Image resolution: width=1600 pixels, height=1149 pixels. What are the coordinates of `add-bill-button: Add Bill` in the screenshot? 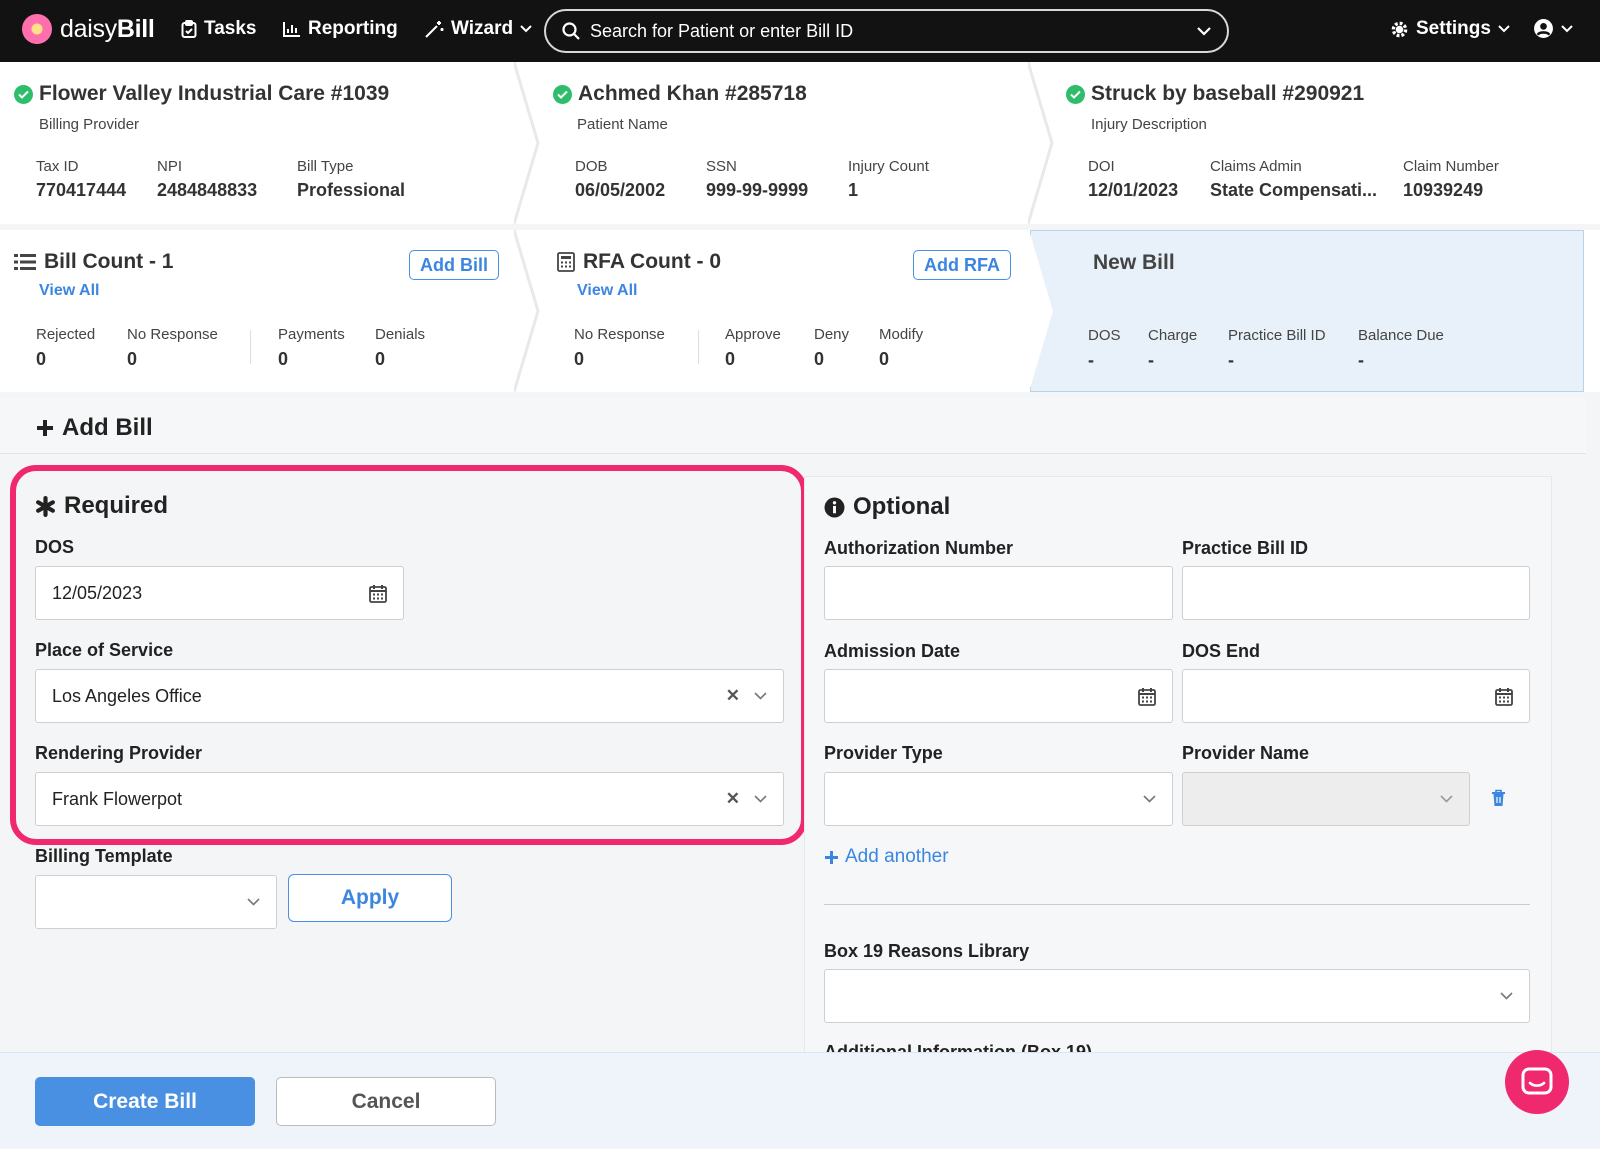 It's located at (454, 265).